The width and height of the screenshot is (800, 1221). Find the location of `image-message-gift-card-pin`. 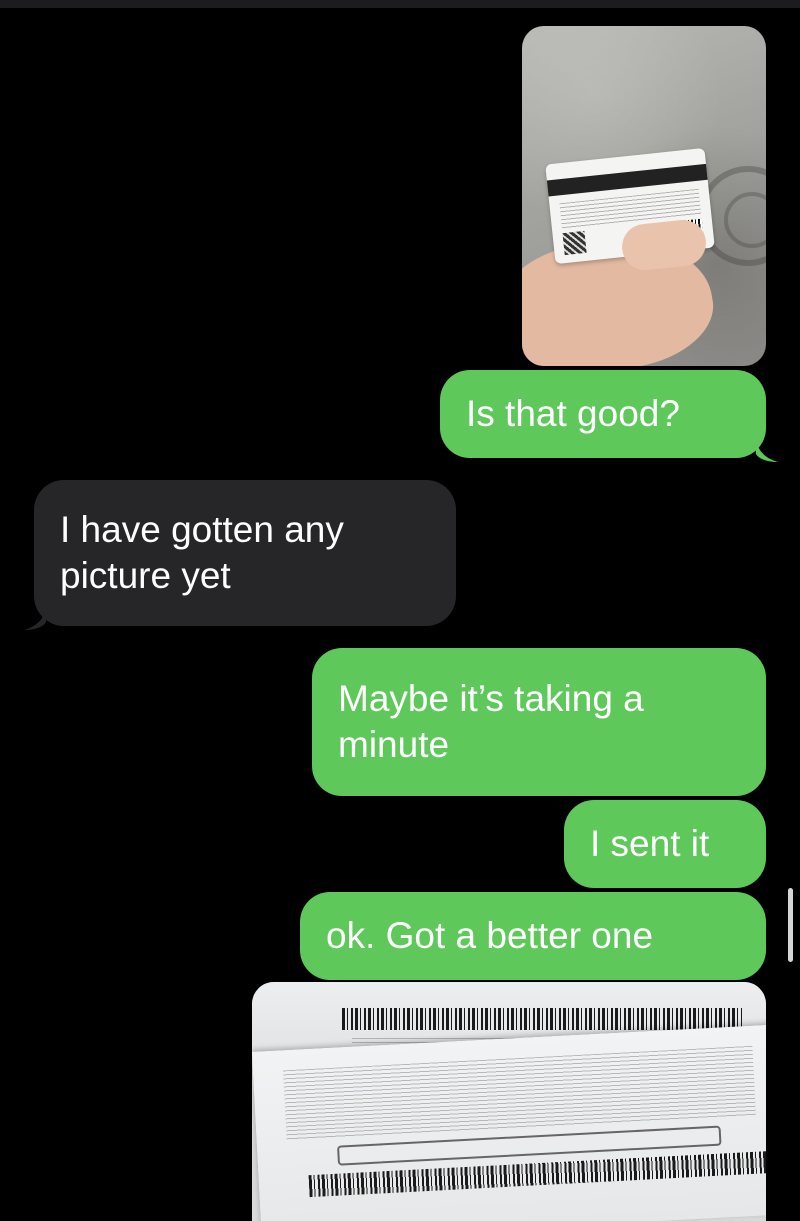

image-message-gift-card-pin is located at coordinates (509, 1101).